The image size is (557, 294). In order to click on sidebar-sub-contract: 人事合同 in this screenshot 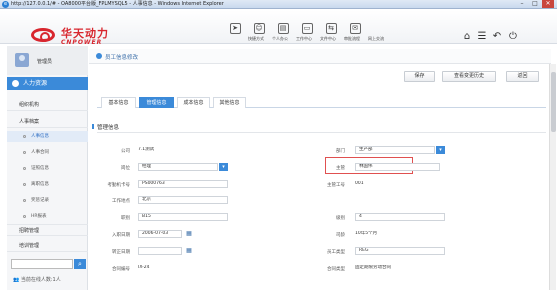, I will do `click(47, 152)`.